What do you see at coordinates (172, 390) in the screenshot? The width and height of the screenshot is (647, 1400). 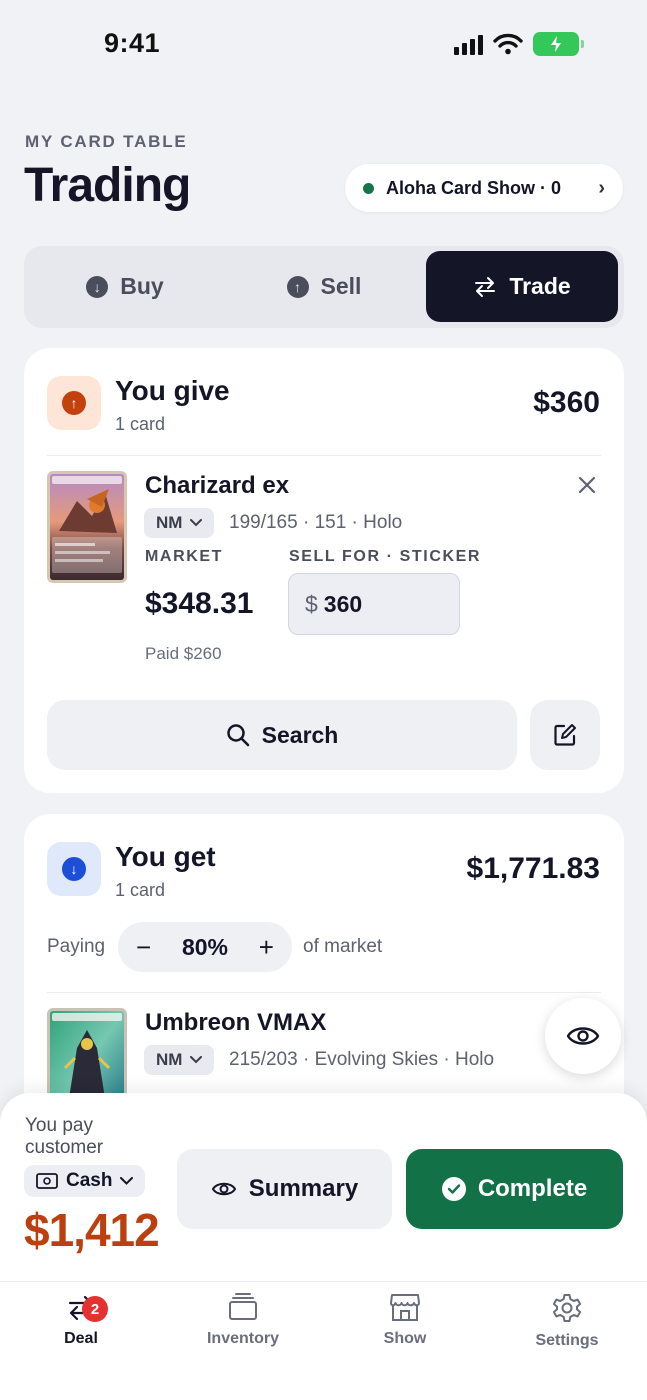 I see `give-title: You give` at bounding box center [172, 390].